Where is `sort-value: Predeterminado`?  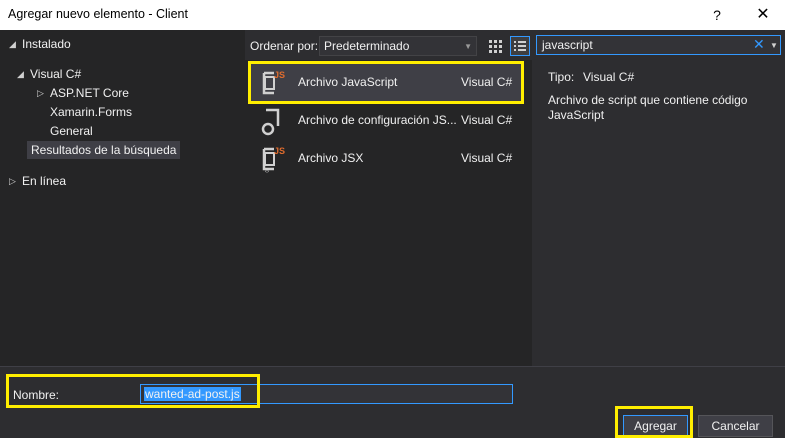 sort-value: Predeterminado is located at coordinates (367, 46).